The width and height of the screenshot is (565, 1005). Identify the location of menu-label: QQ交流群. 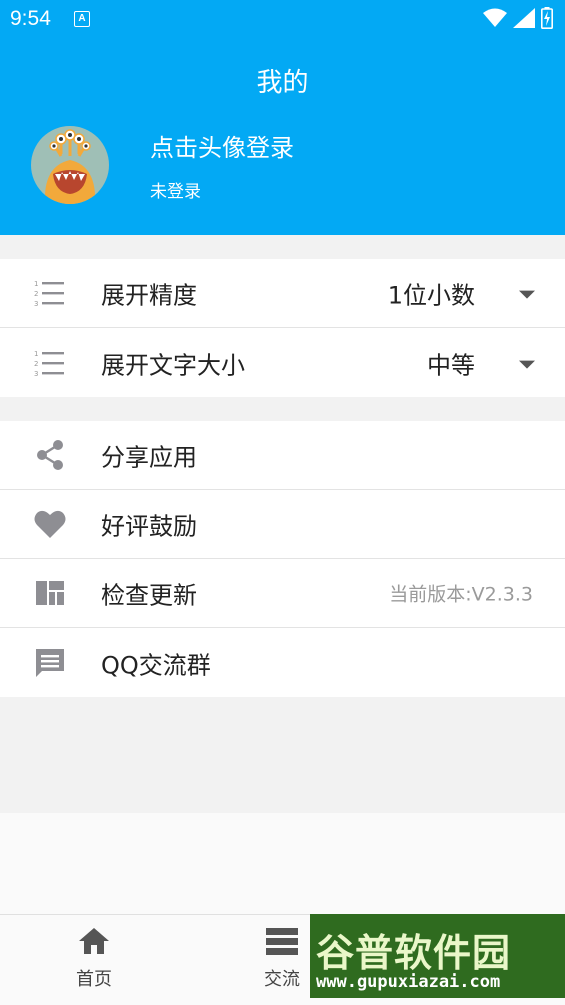
(156, 665).